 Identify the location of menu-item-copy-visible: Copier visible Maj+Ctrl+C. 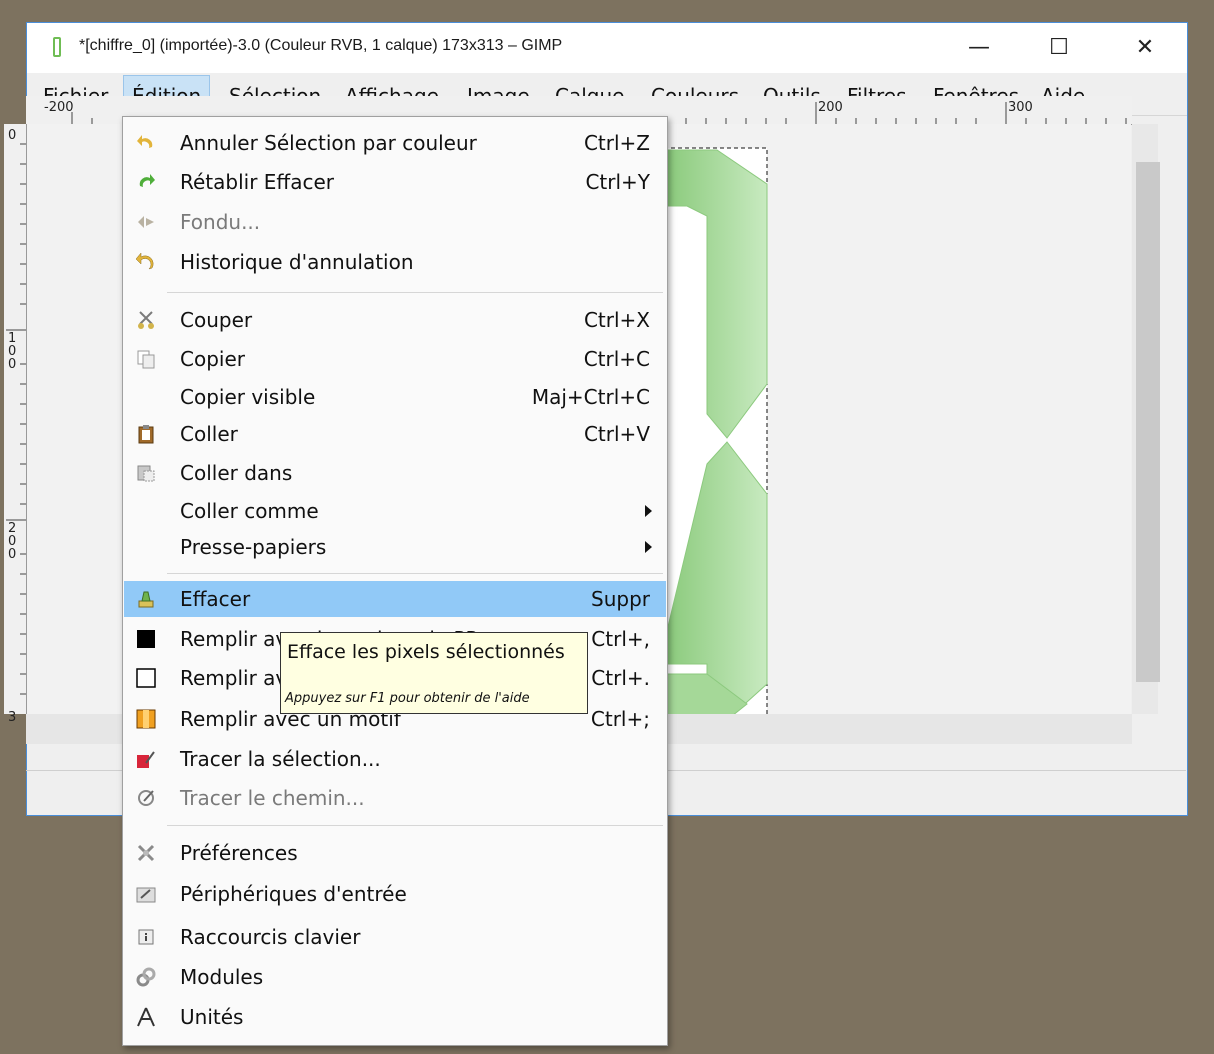
(395, 397).